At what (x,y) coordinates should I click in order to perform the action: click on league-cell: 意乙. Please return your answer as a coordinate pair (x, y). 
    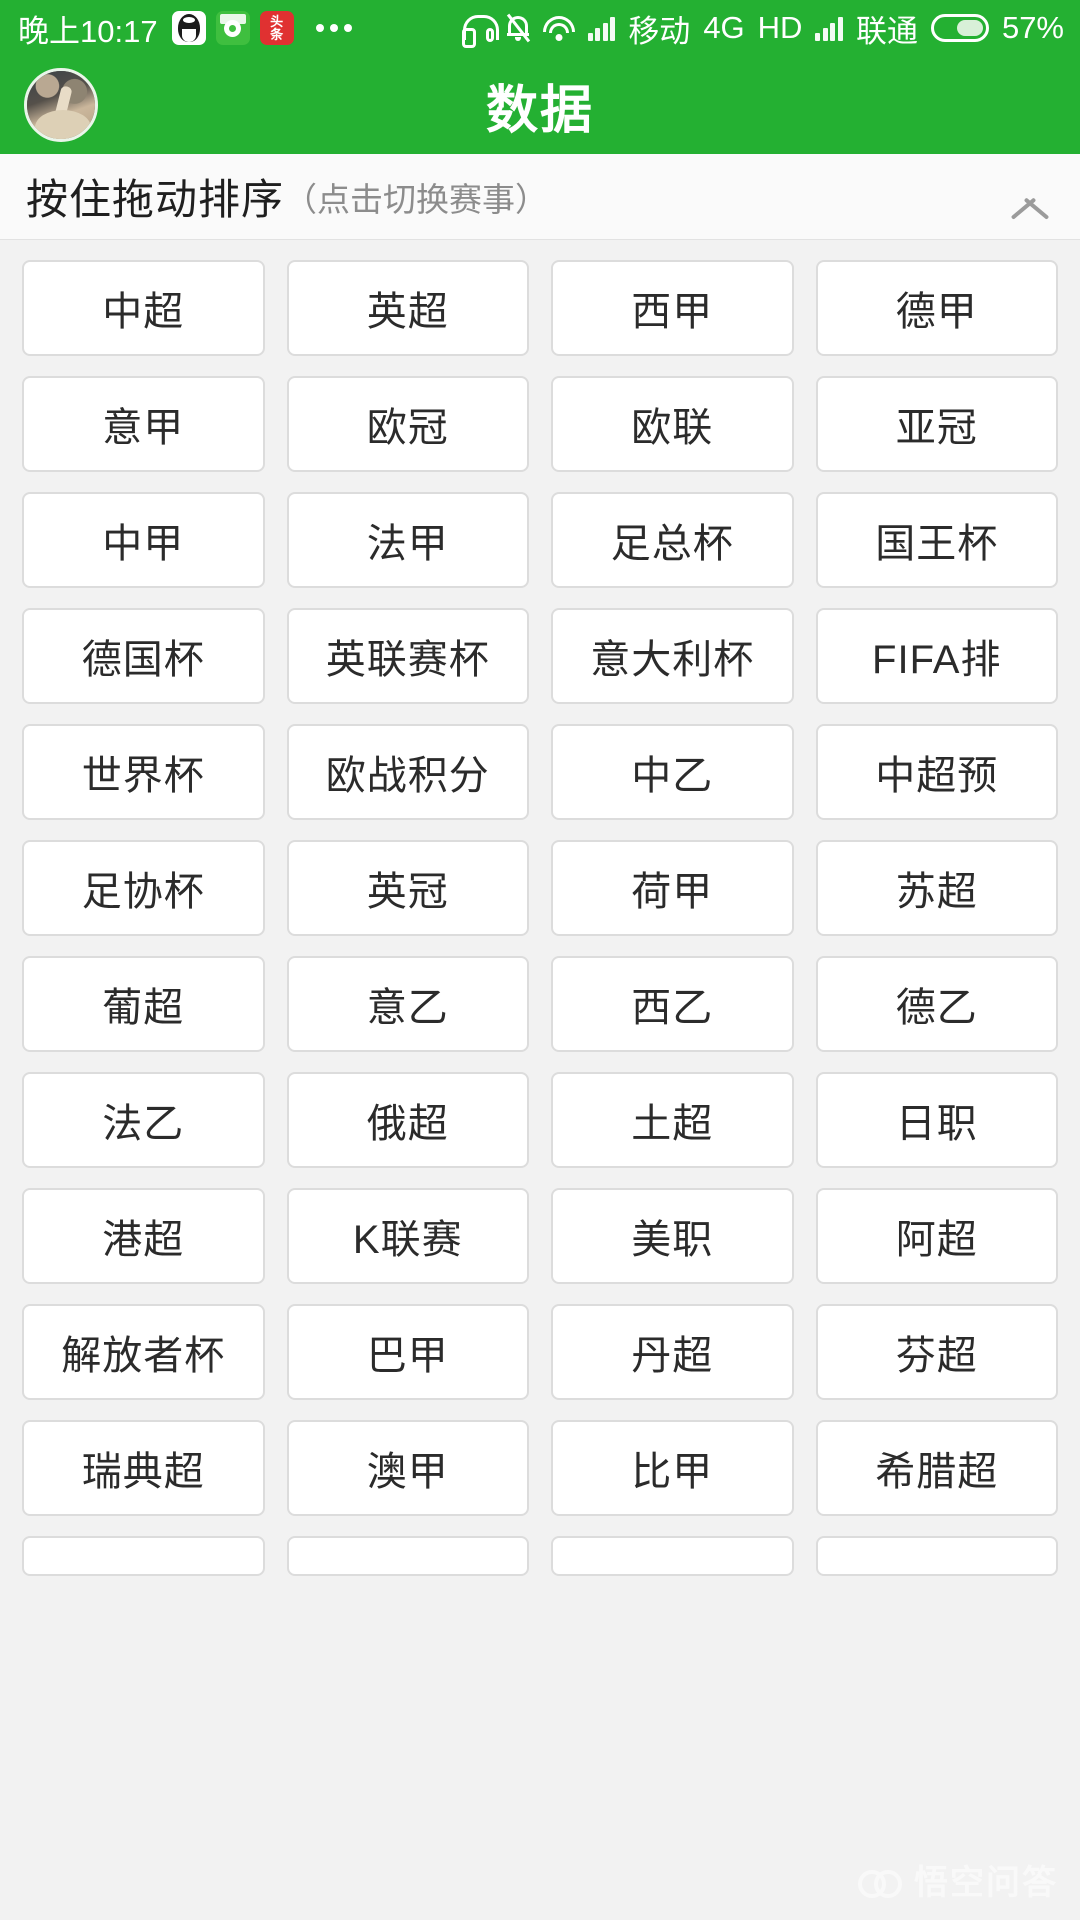
    Looking at the image, I should click on (407, 1004).